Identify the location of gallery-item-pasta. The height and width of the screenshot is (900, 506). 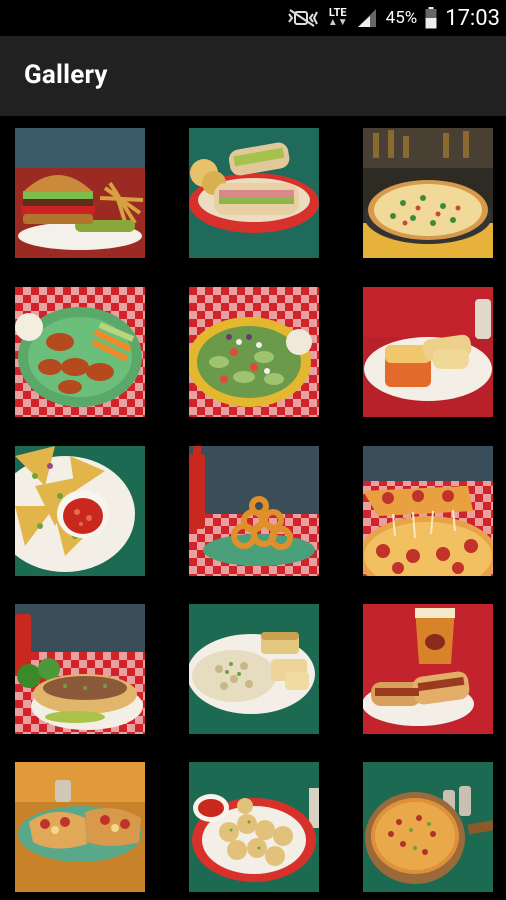
(254, 669).